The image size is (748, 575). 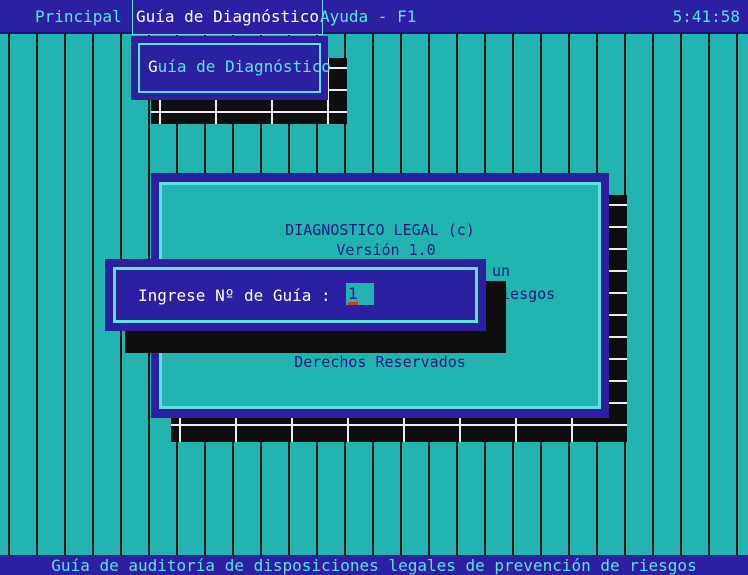 What do you see at coordinates (386, 250) in the screenshot?
I see `about-version: Versión 1.0` at bounding box center [386, 250].